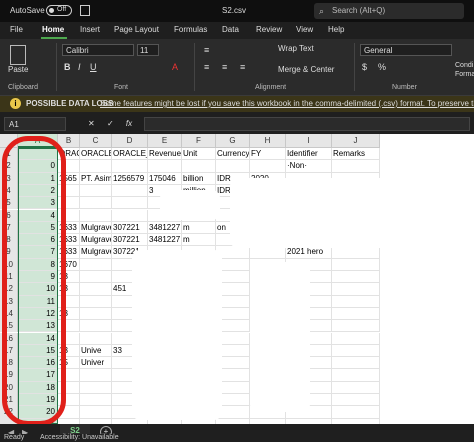  I want to click on merge-center-button: Merge & Center, so click(306, 69).